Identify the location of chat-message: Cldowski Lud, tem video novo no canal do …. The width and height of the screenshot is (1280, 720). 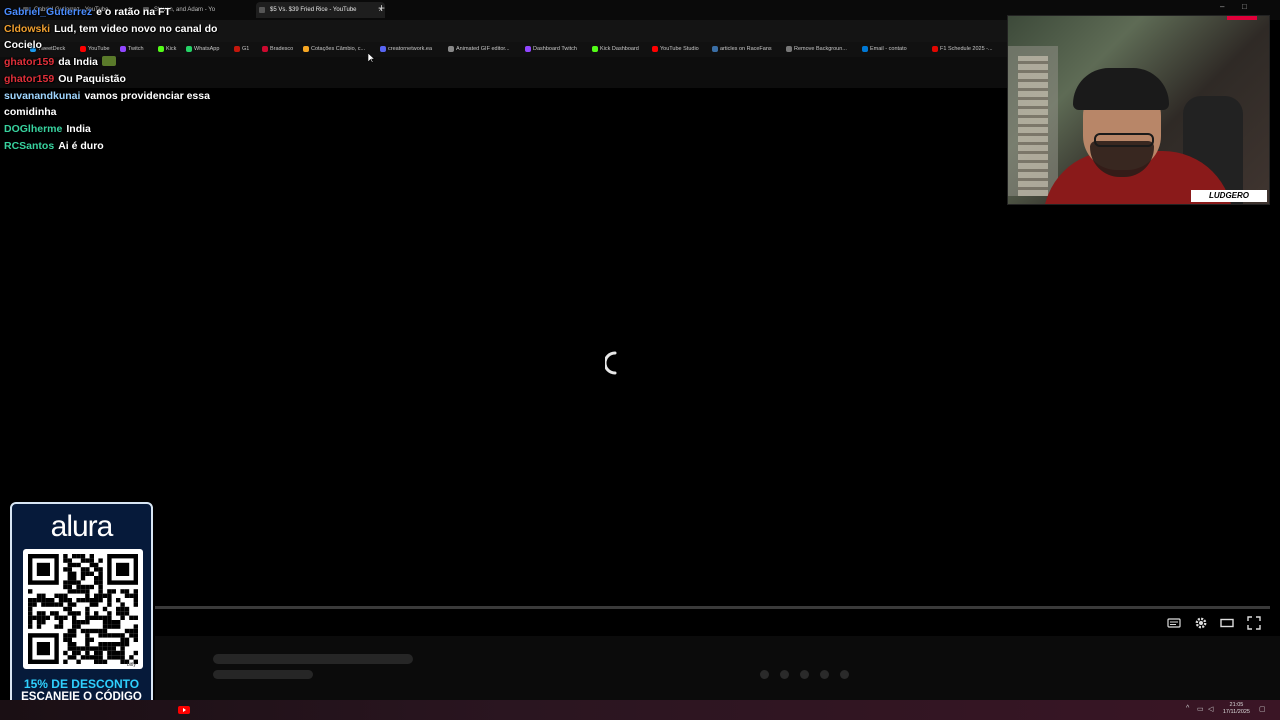
(111, 37).